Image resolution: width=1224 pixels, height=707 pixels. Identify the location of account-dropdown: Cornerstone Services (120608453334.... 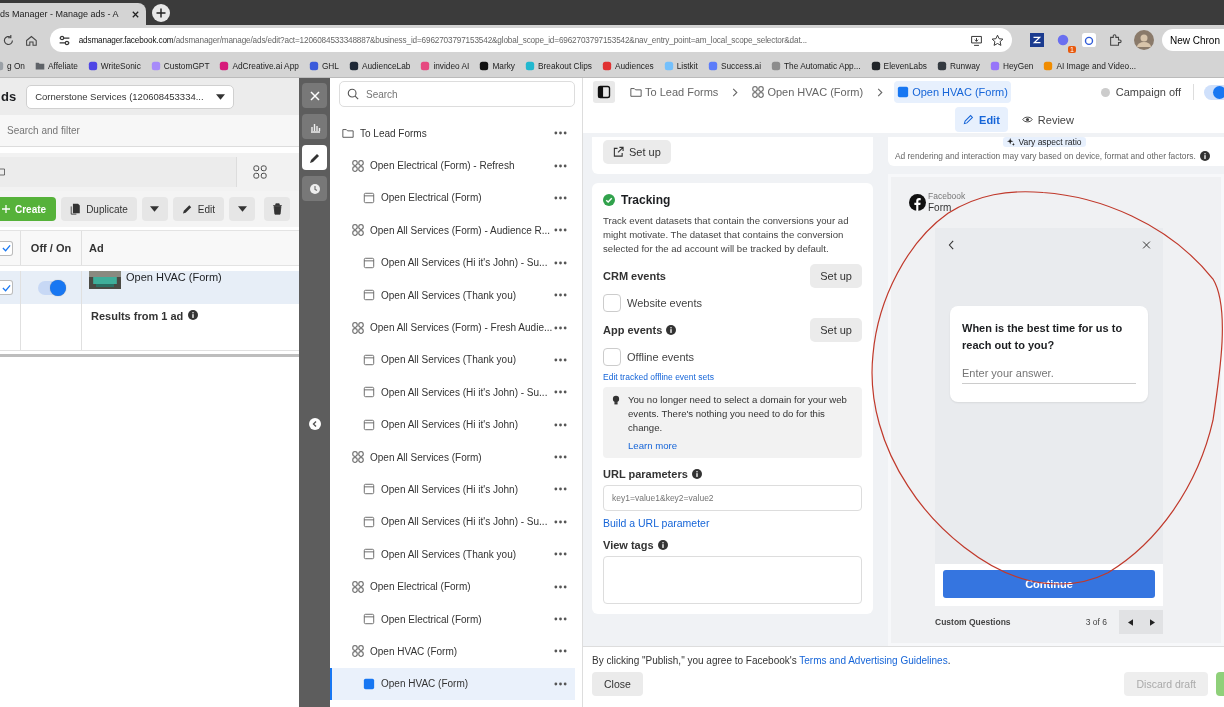
(130, 96).